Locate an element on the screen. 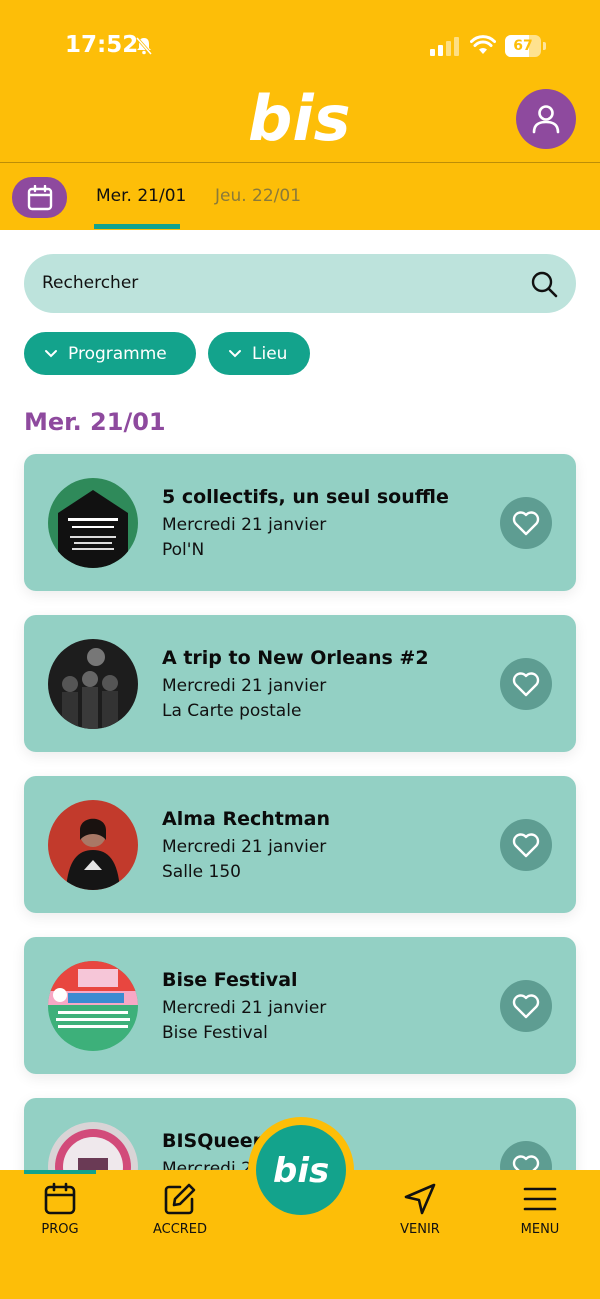  programme-filter: Programme is located at coordinates (110, 353).